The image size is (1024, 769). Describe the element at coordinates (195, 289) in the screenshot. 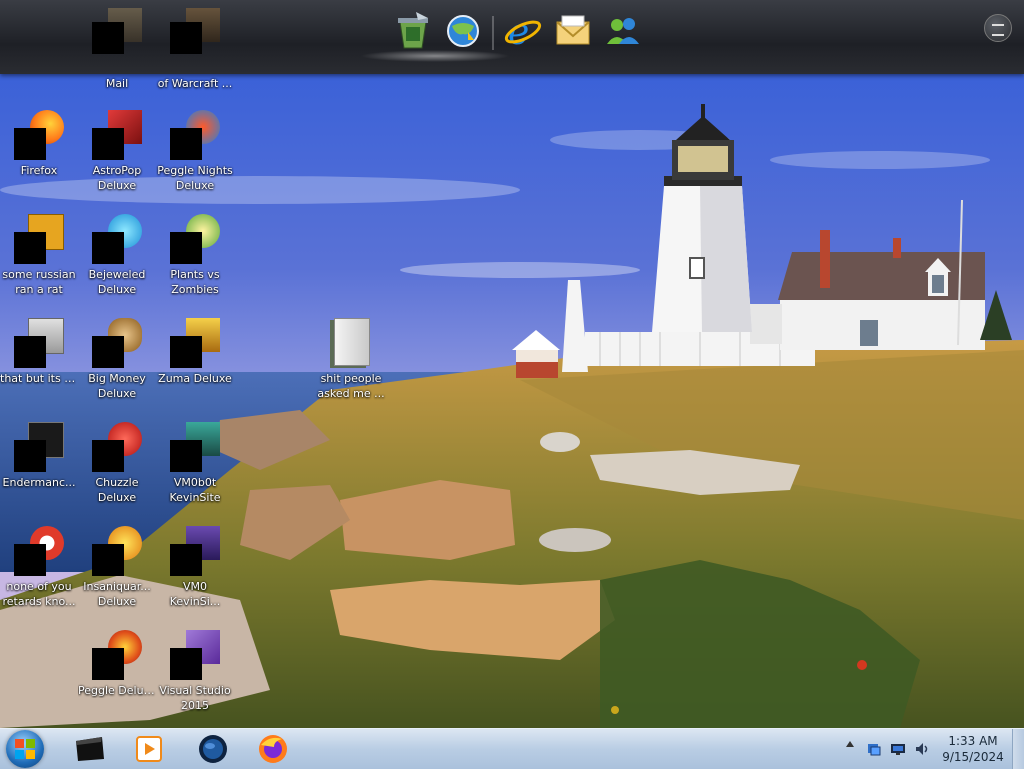

I see `icon-label: Zombies` at that location.